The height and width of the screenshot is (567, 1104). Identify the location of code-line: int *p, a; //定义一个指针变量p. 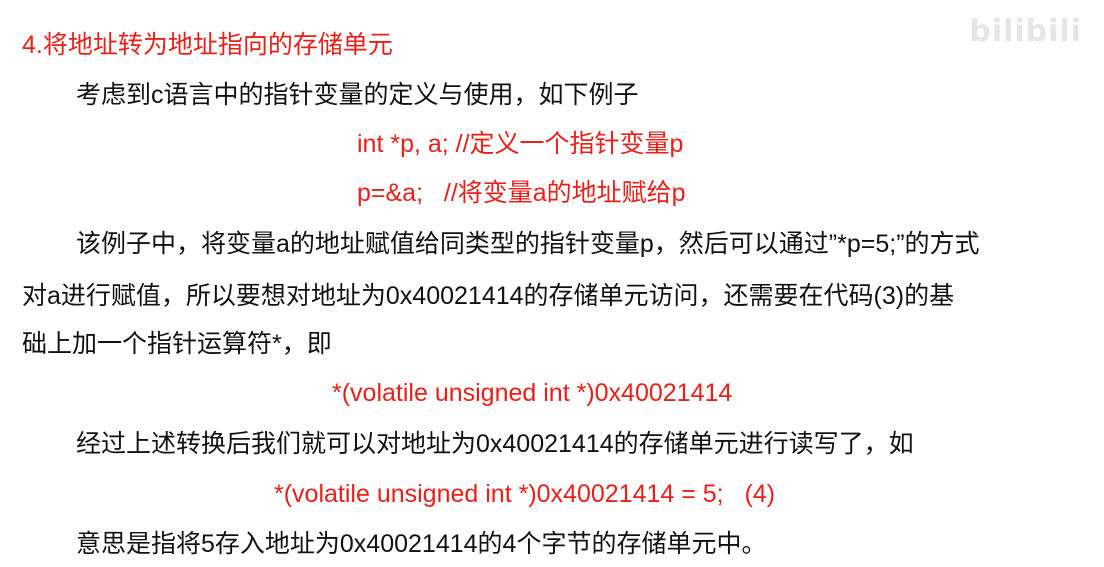
(520, 144).